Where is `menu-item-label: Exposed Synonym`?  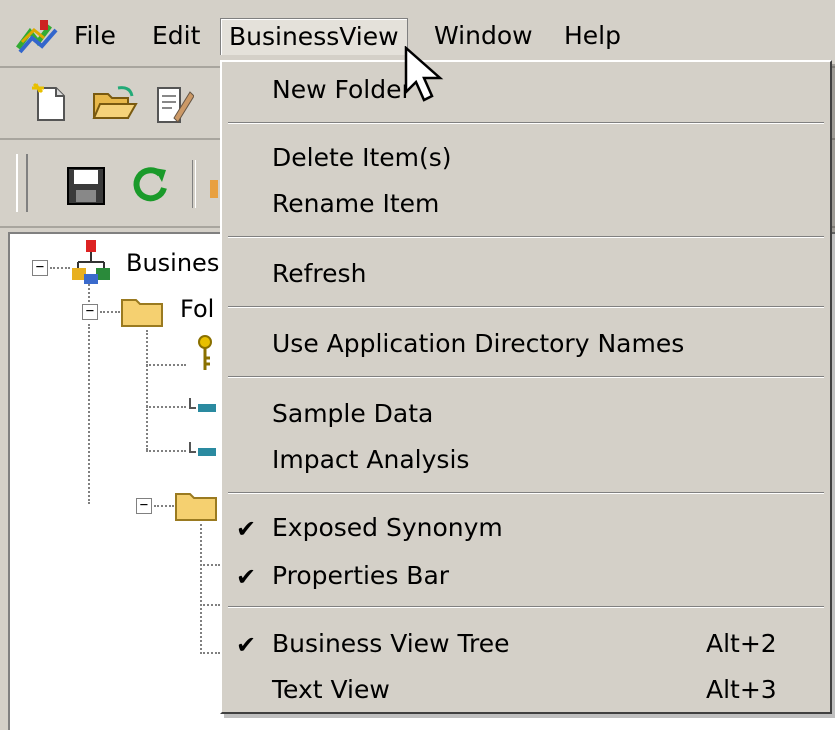
menu-item-label: Exposed Synonym is located at coordinates (387, 527).